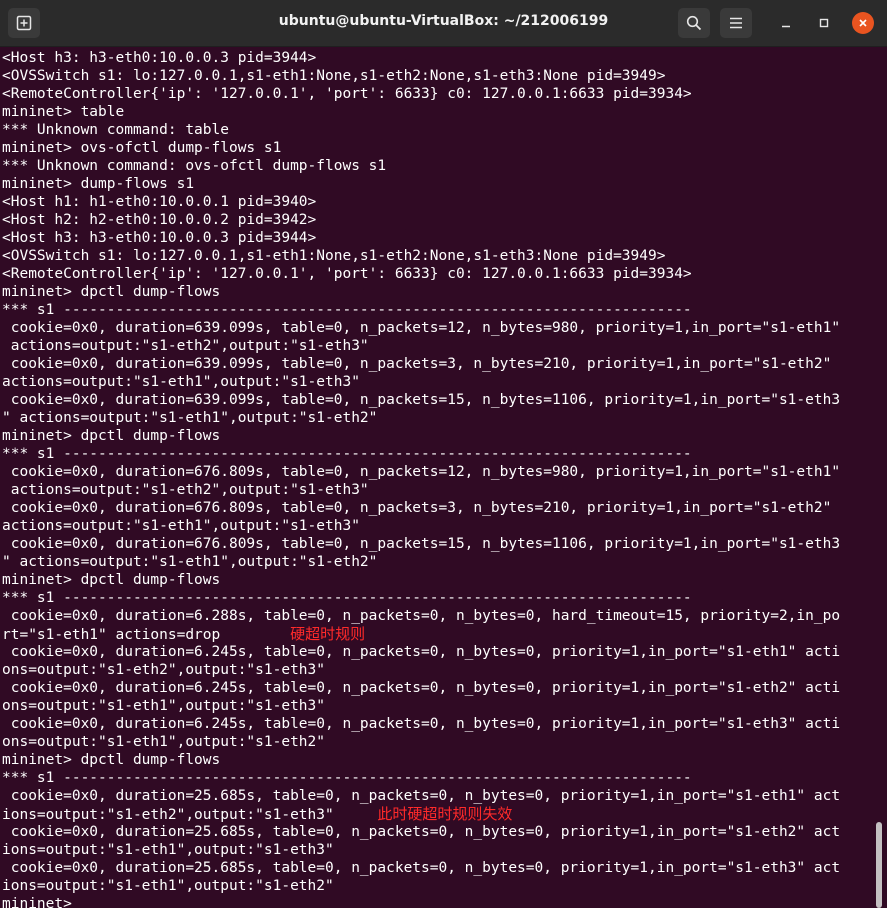 This screenshot has width=887, height=908. I want to click on terminal-line: mininet>, so click(437, 901).